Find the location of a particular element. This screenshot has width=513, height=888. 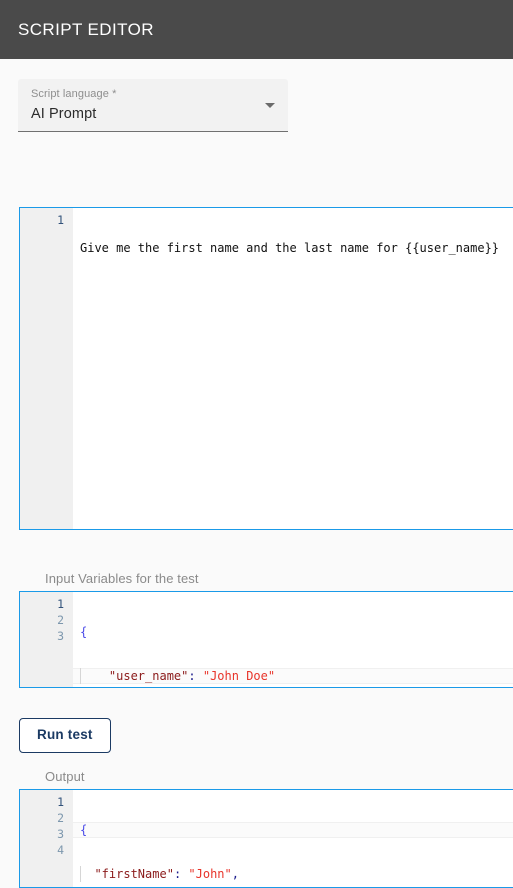

json-string-value: "John Doe" is located at coordinates (239, 676).